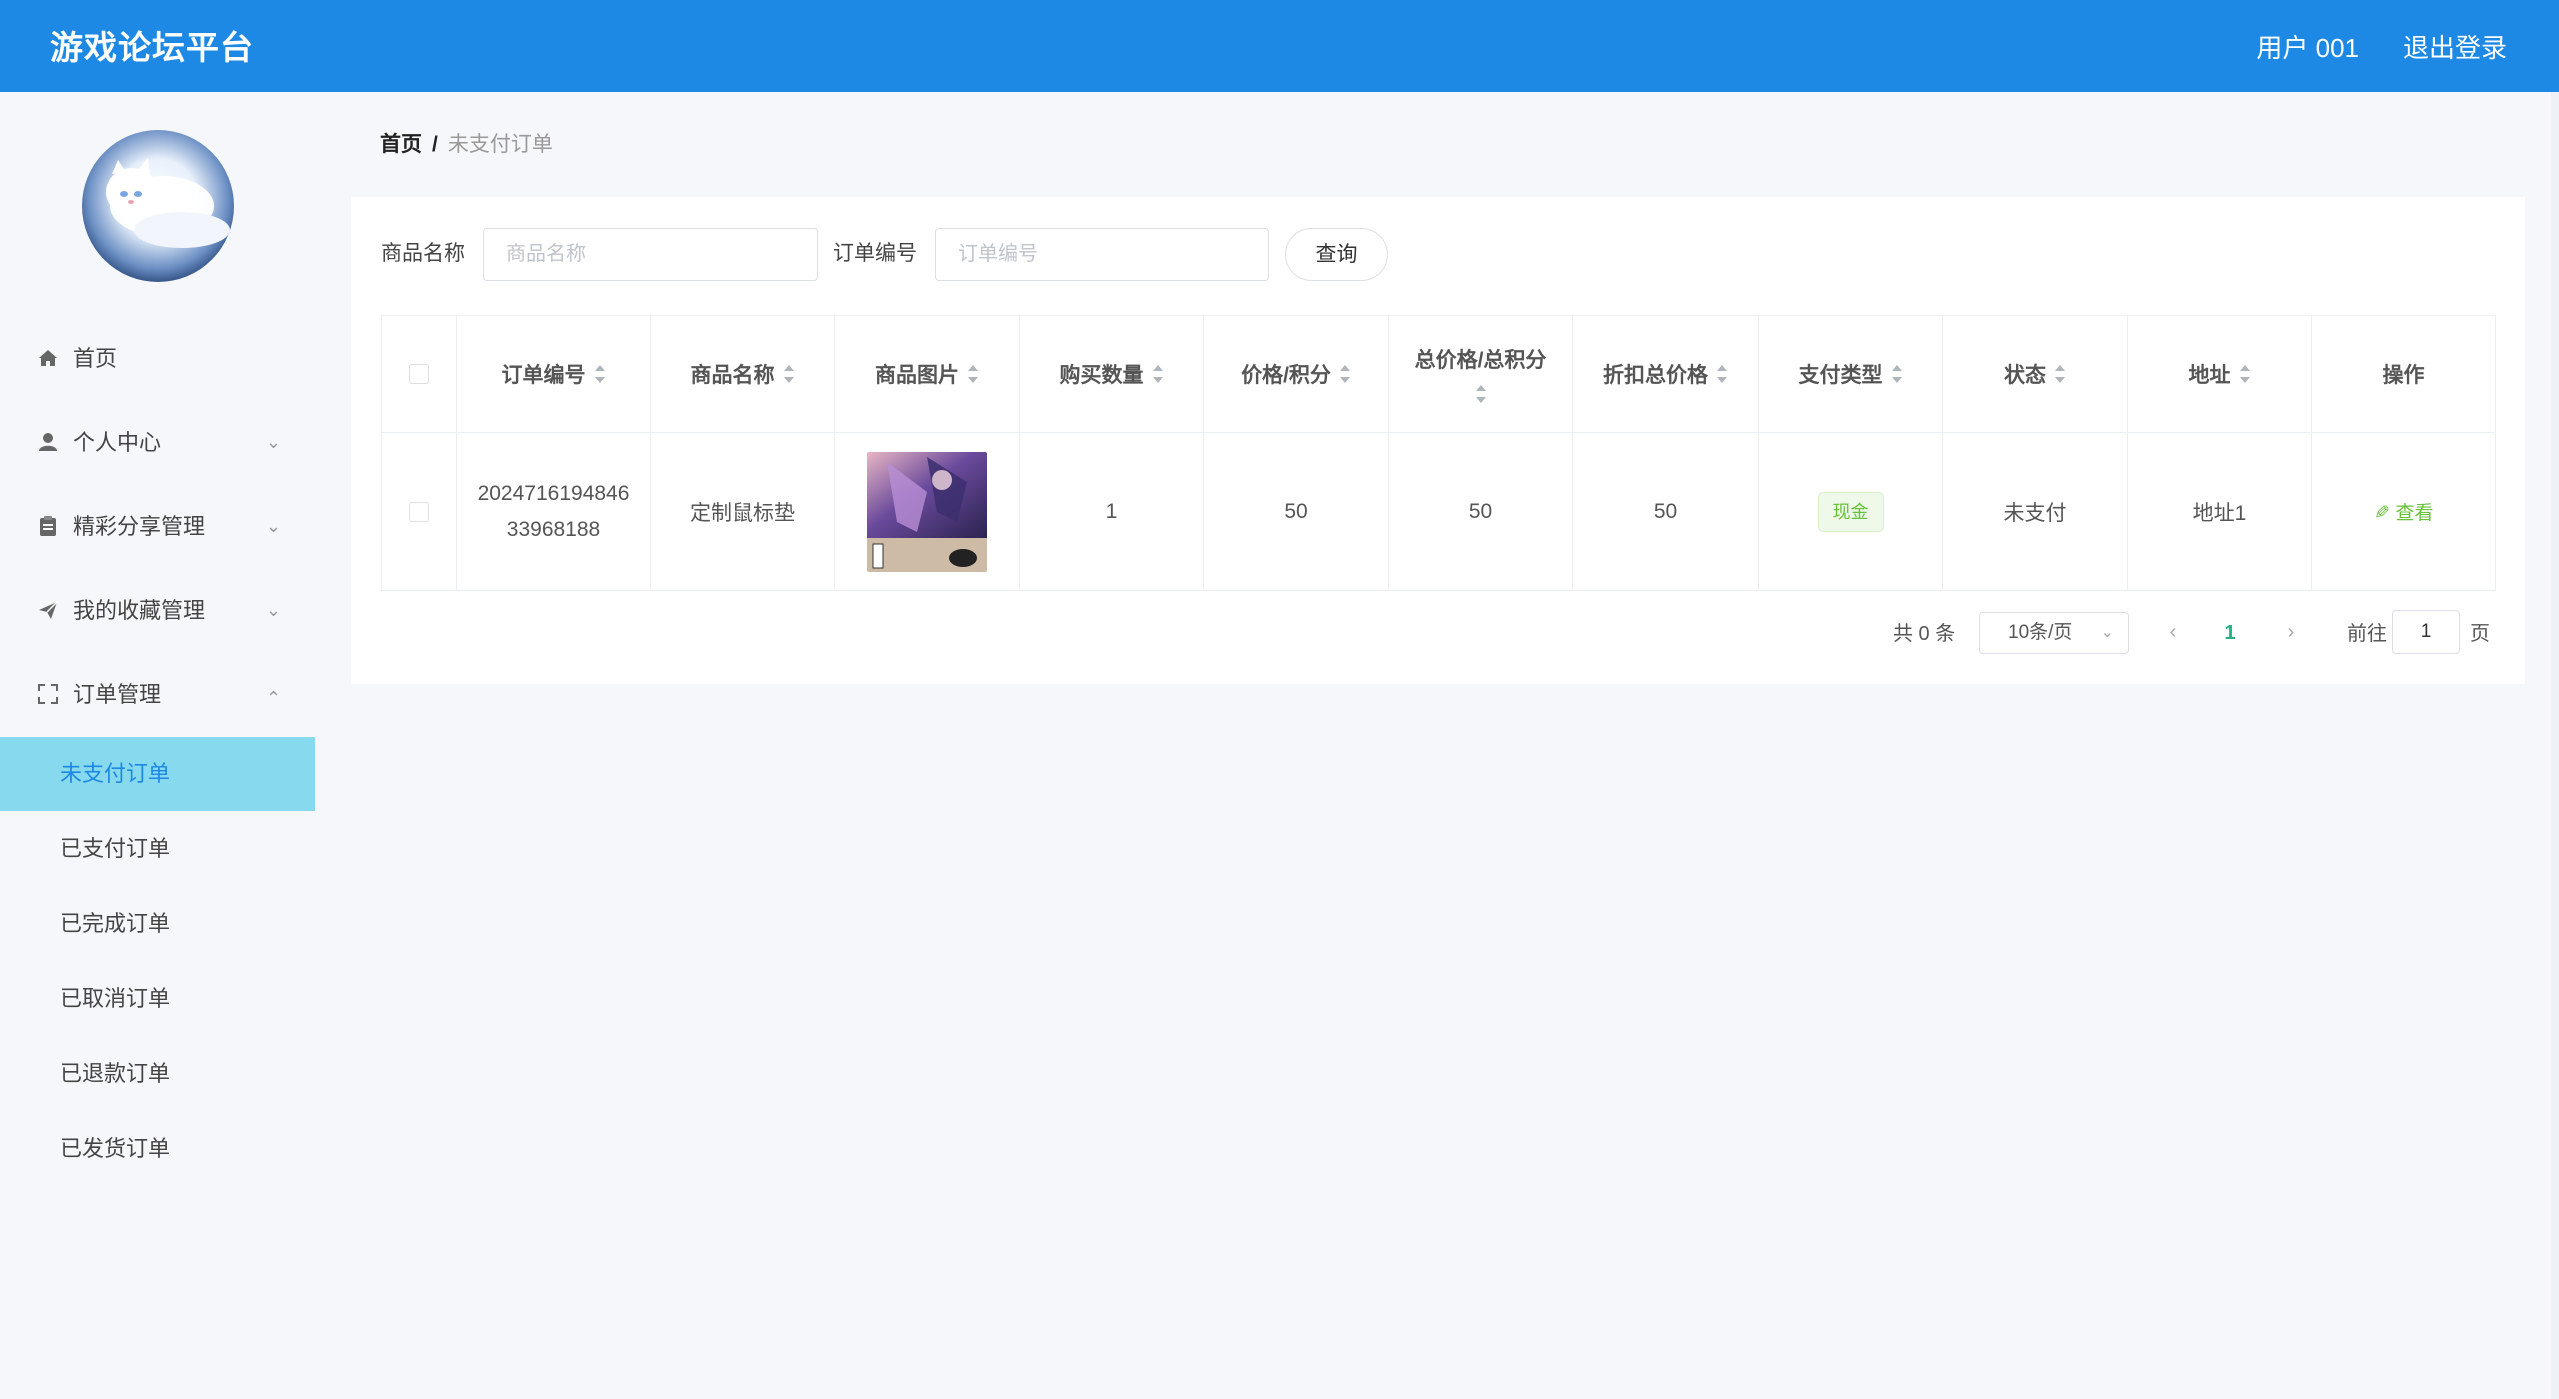 The image size is (2559, 1399). I want to click on column-header-address: 地址, so click(2220, 374).